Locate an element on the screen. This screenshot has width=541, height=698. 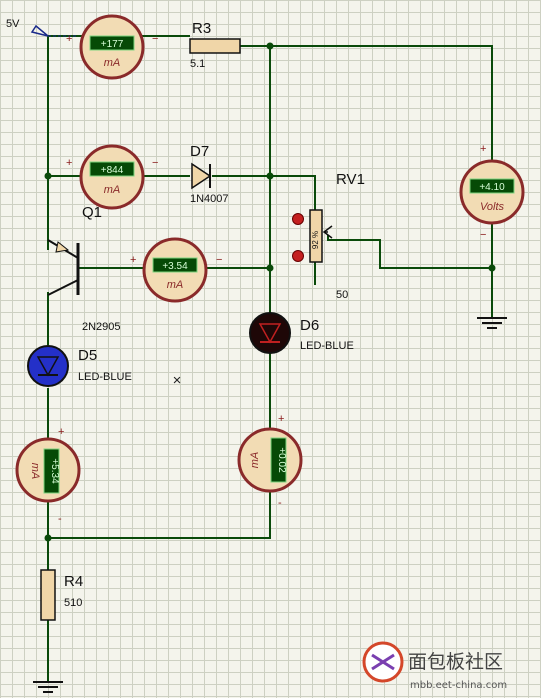
component-ref: RV1 is located at coordinates (350, 179).